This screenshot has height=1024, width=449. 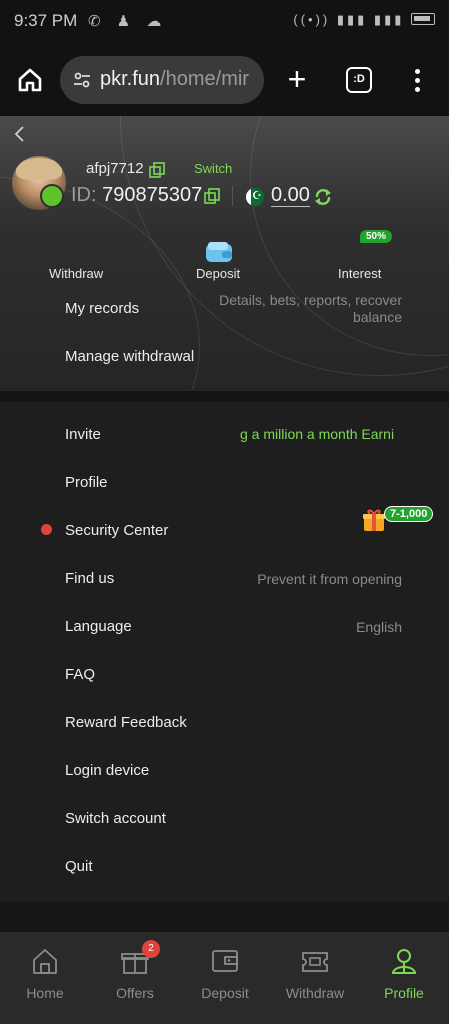 What do you see at coordinates (224, 818) in the screenshot?
I see `menu-item-switch-account: Switch account` at bounding box center [224, 818].